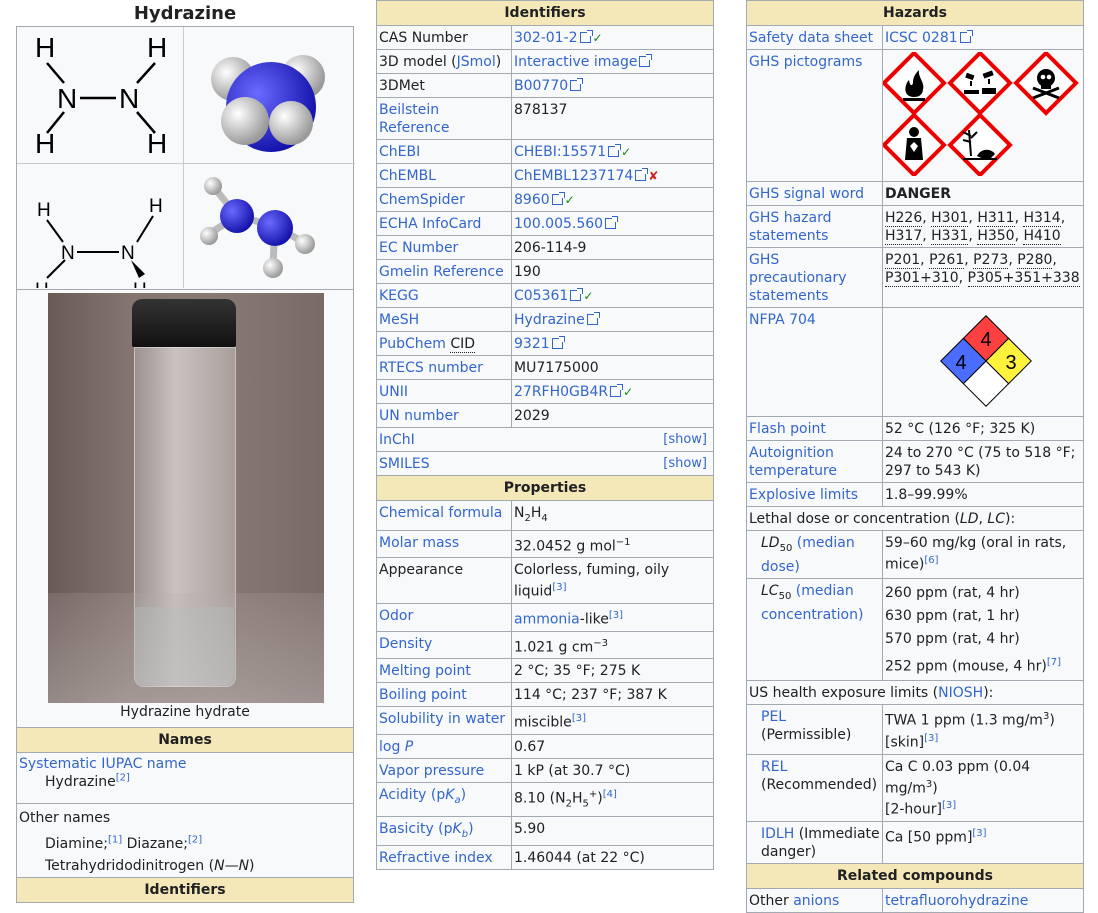 The height and width of the screenshot is (913, 1098). Describe the element at coordinates (414, 344) in the screenshot. I see `pubchem-link: PubChem` at that location.